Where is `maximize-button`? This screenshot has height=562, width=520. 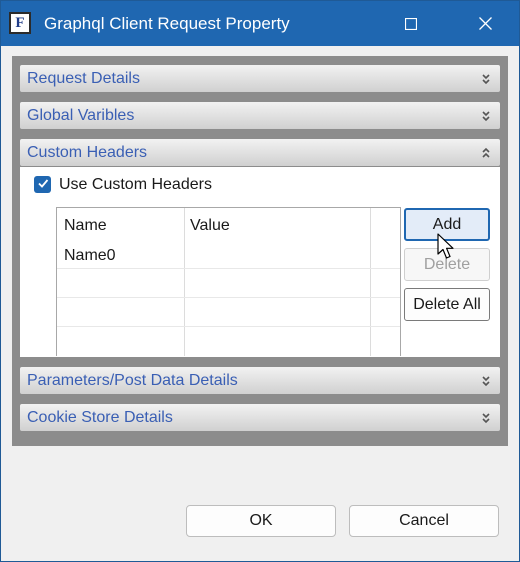 maximize-button is located at coordinates (411, 23).